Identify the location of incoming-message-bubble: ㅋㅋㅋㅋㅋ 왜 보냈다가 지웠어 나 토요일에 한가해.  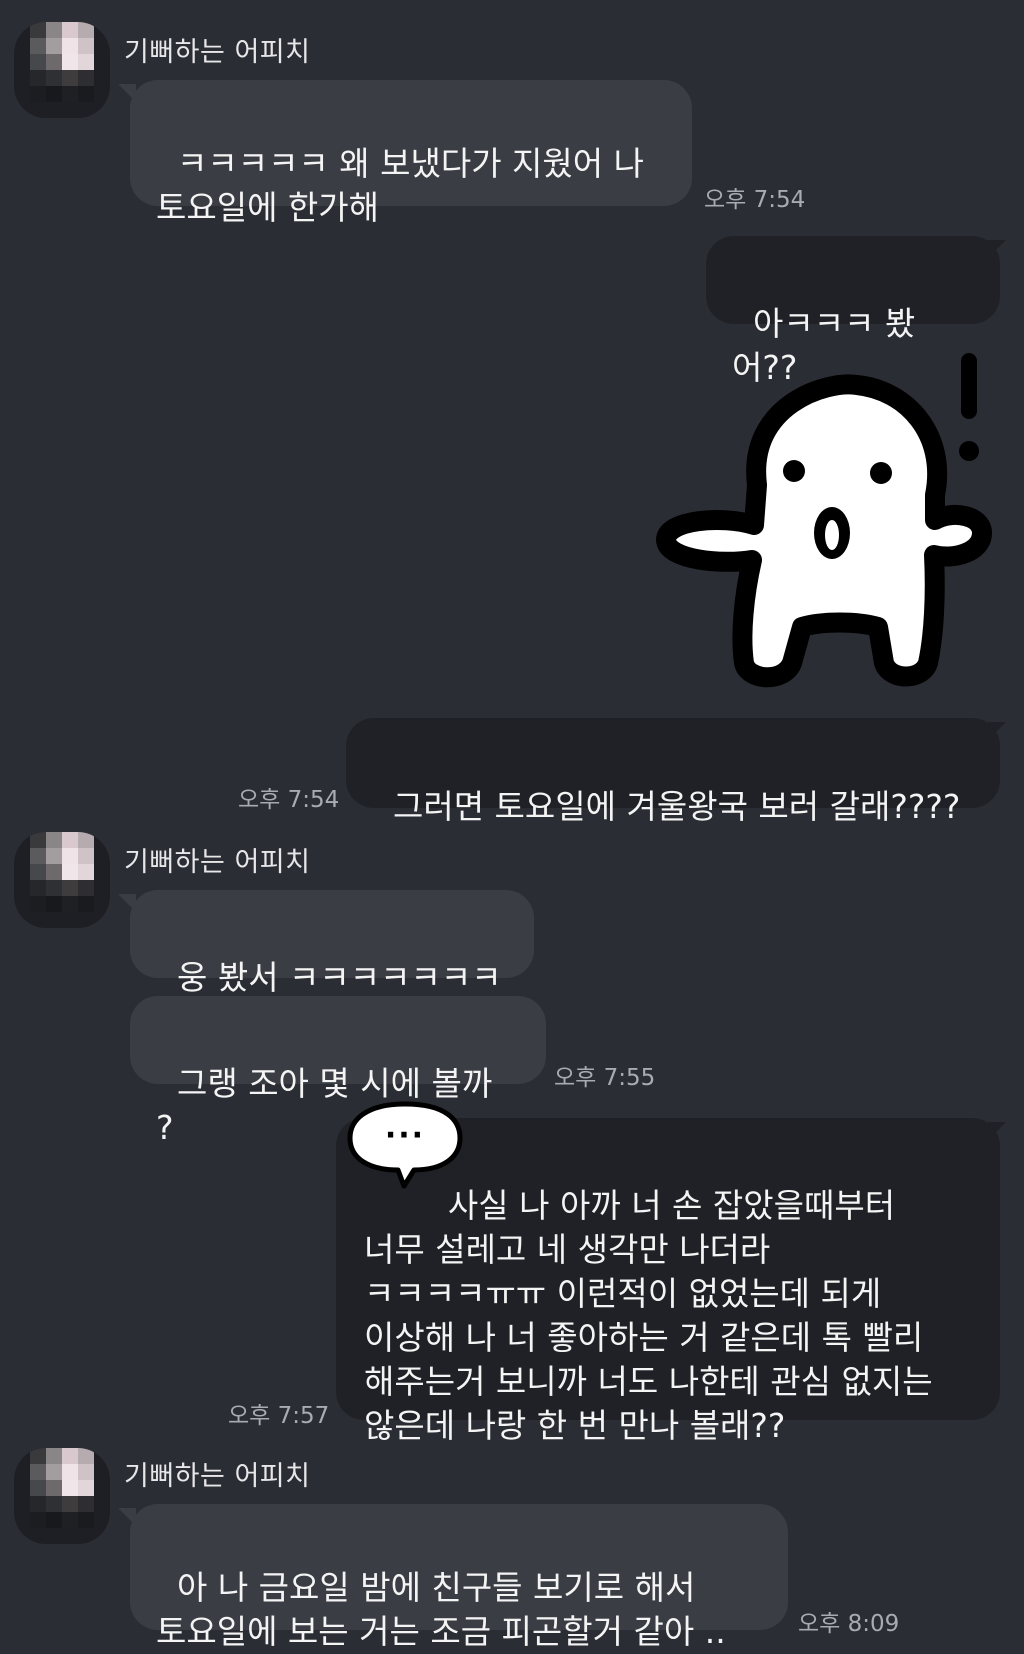
(411, 153).